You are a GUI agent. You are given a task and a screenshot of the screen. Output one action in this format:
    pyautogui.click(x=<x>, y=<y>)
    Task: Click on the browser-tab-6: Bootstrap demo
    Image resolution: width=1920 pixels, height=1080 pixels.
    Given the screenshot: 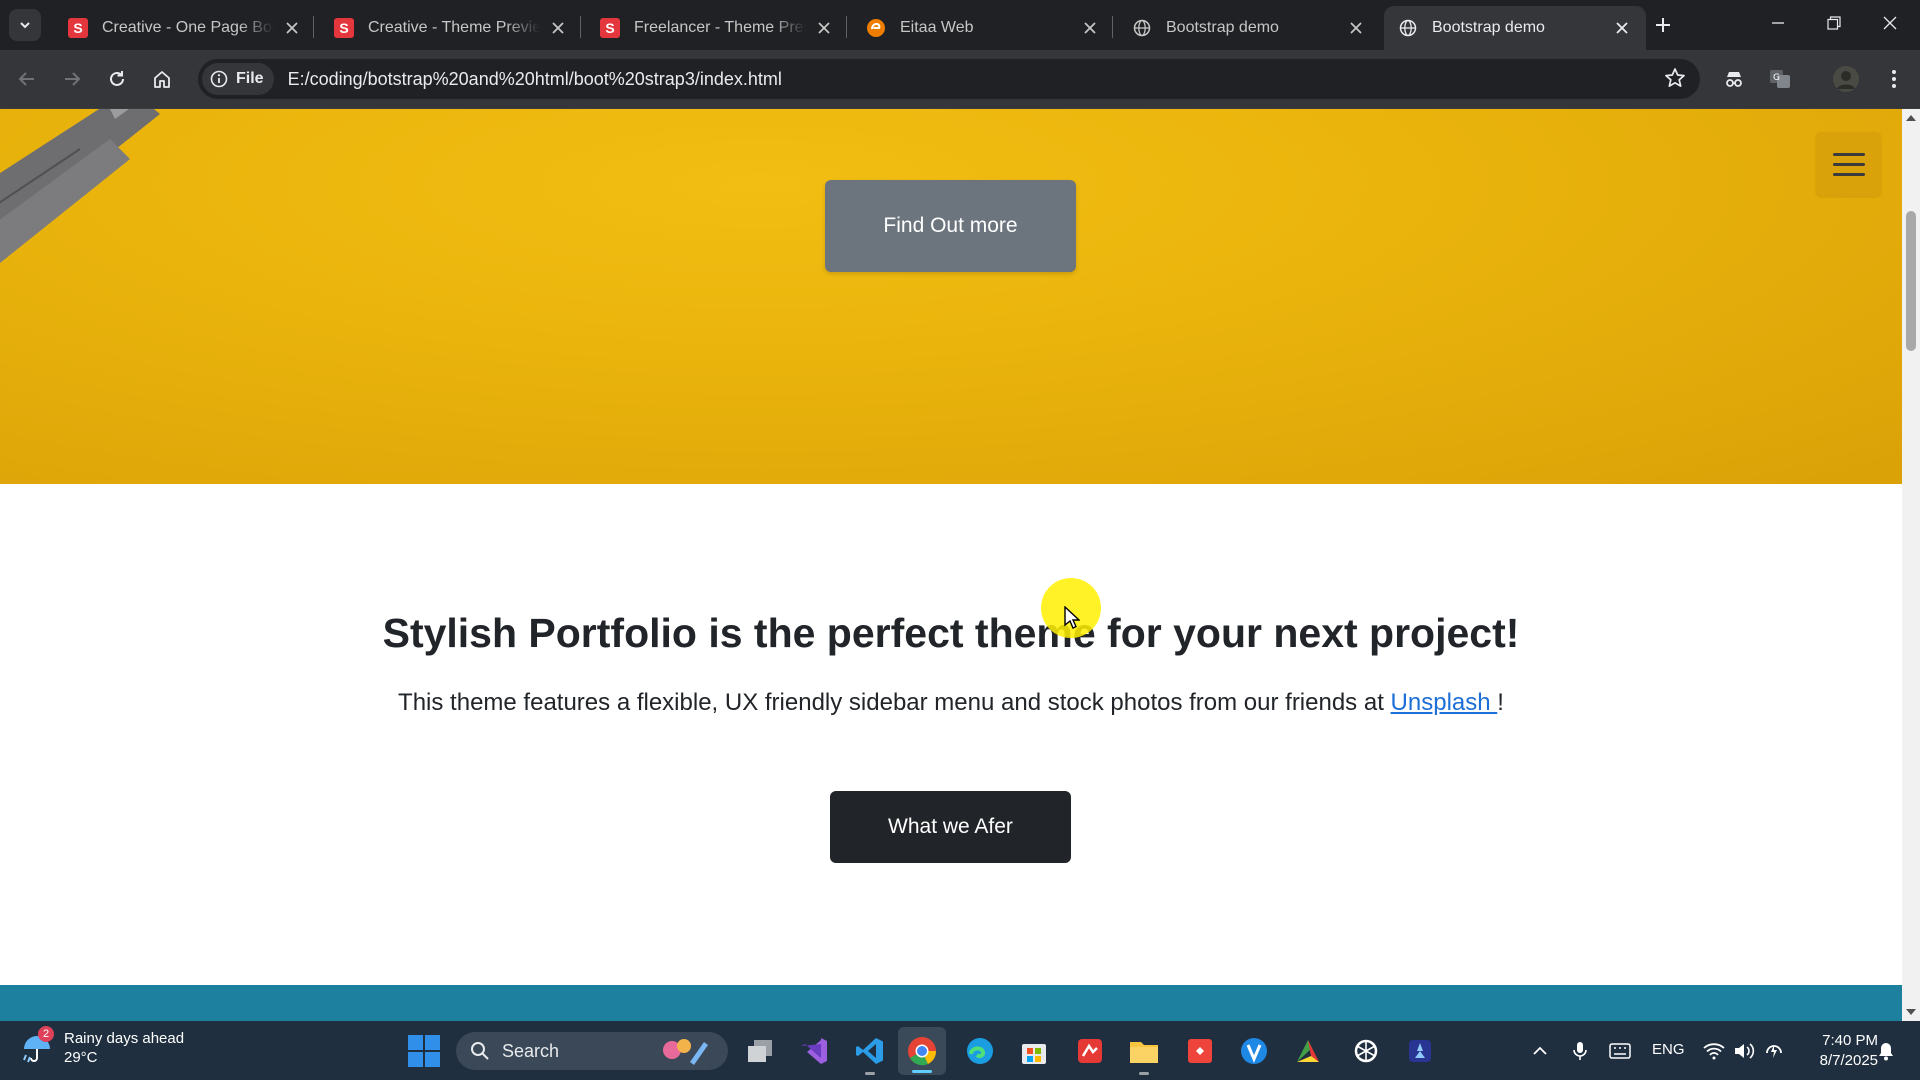 What is the action you would take?
    pyautogui.click(x=1515, y=28)
    